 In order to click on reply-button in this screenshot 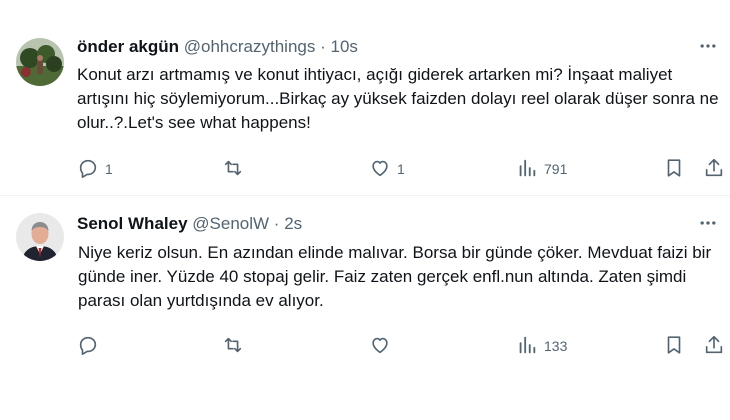, I will do `click(91, 346)`.